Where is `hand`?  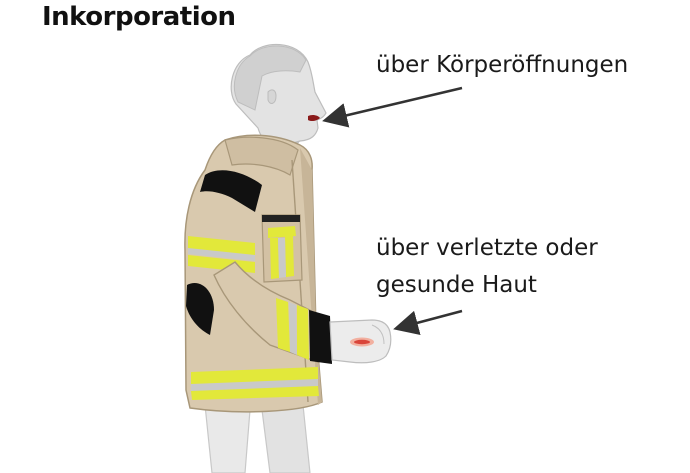
hand is located at coordinates (360, 341).